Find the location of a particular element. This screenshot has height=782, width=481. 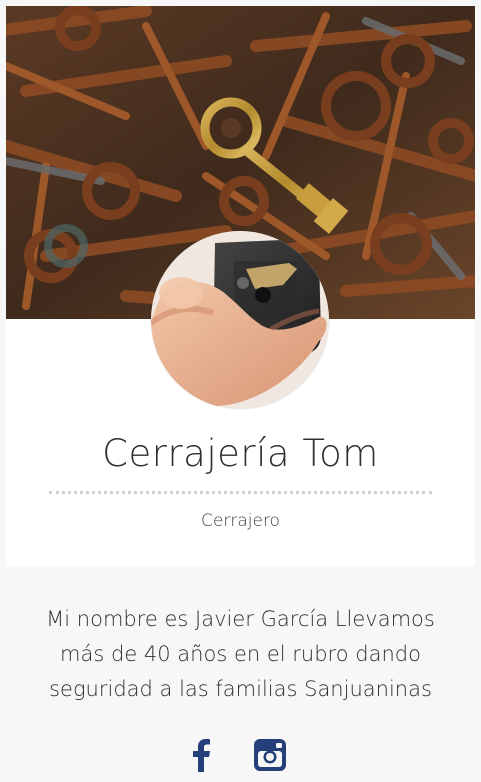

profile-name: Cerrajería Tom is located at coordinates (240, 453).